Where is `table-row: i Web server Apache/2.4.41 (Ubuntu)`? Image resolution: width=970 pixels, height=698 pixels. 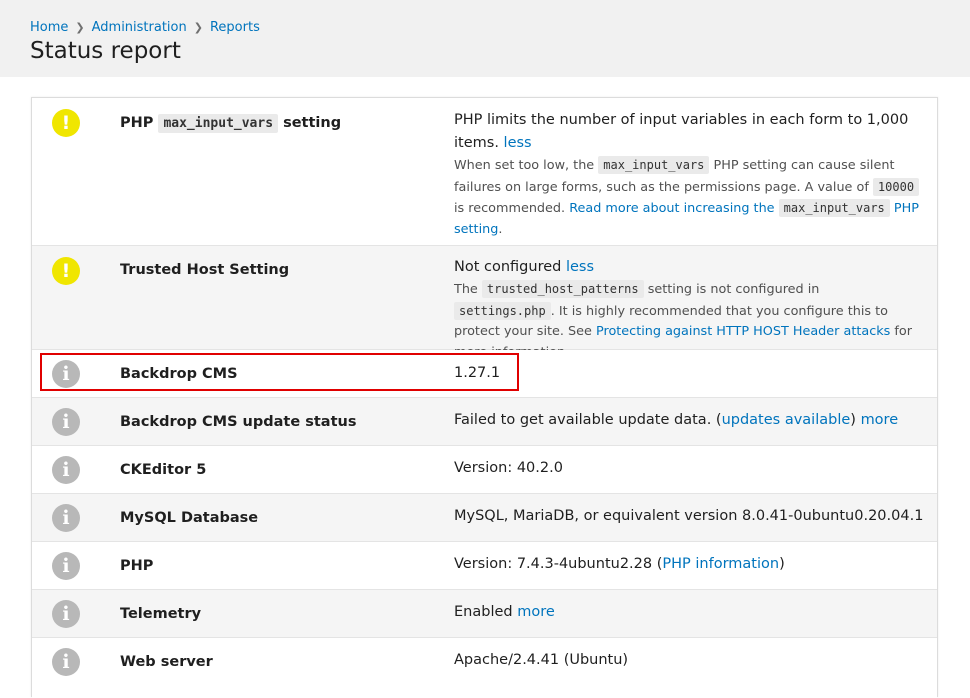 table-row: i Web server Apache/2.4.41 (Ubuntu) is located at coordinates (484, 668).